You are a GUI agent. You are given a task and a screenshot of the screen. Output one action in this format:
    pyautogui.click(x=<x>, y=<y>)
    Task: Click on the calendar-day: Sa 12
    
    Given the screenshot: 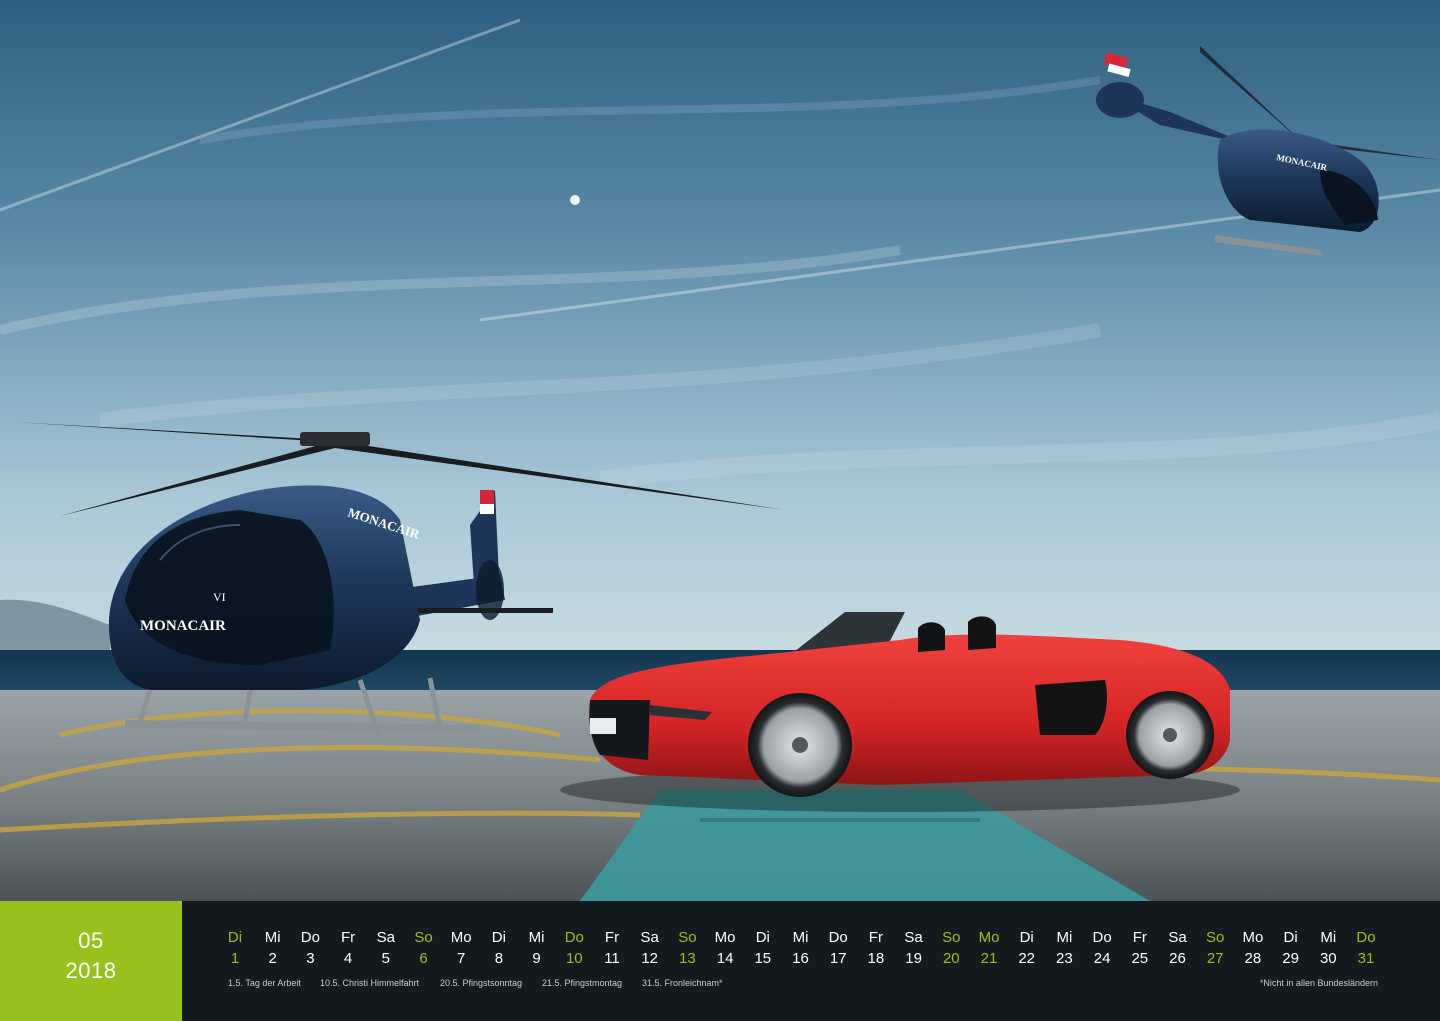 What is the action you would take?
    pyautogui.click(x=650, y=948)
    